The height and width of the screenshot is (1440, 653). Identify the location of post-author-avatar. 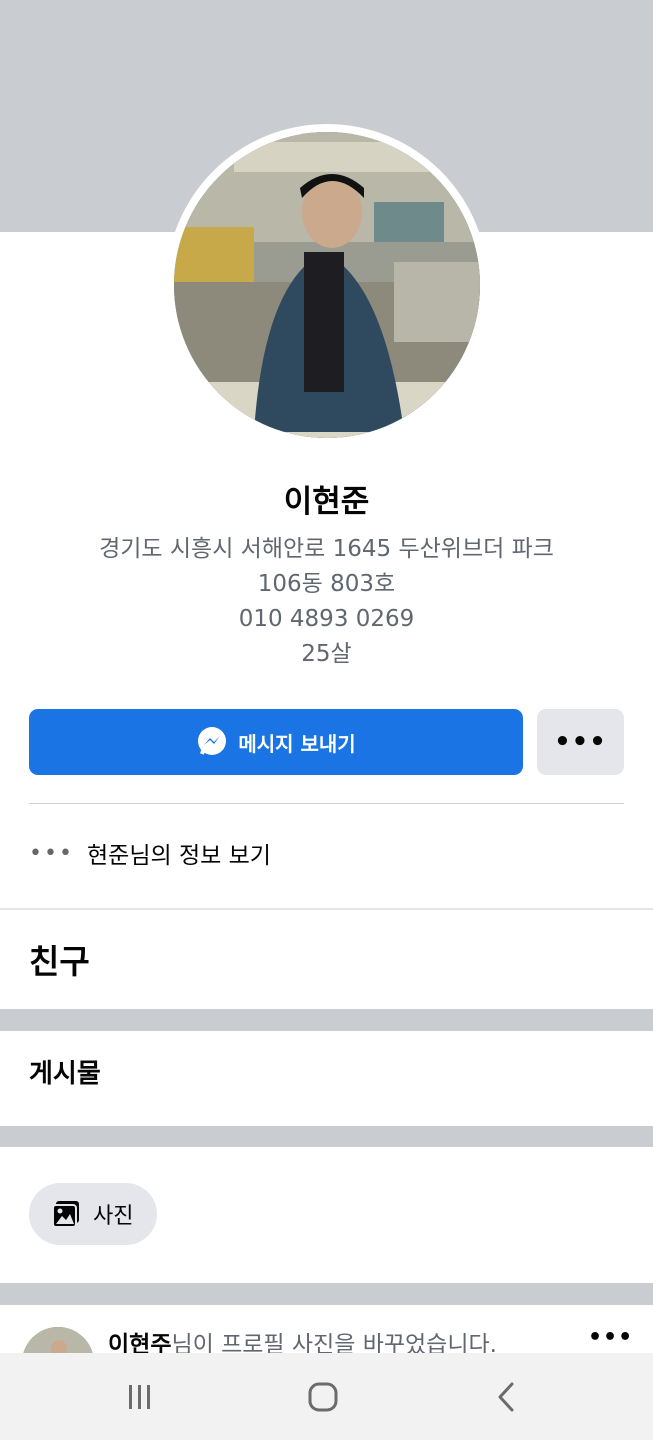
(58, 1341).